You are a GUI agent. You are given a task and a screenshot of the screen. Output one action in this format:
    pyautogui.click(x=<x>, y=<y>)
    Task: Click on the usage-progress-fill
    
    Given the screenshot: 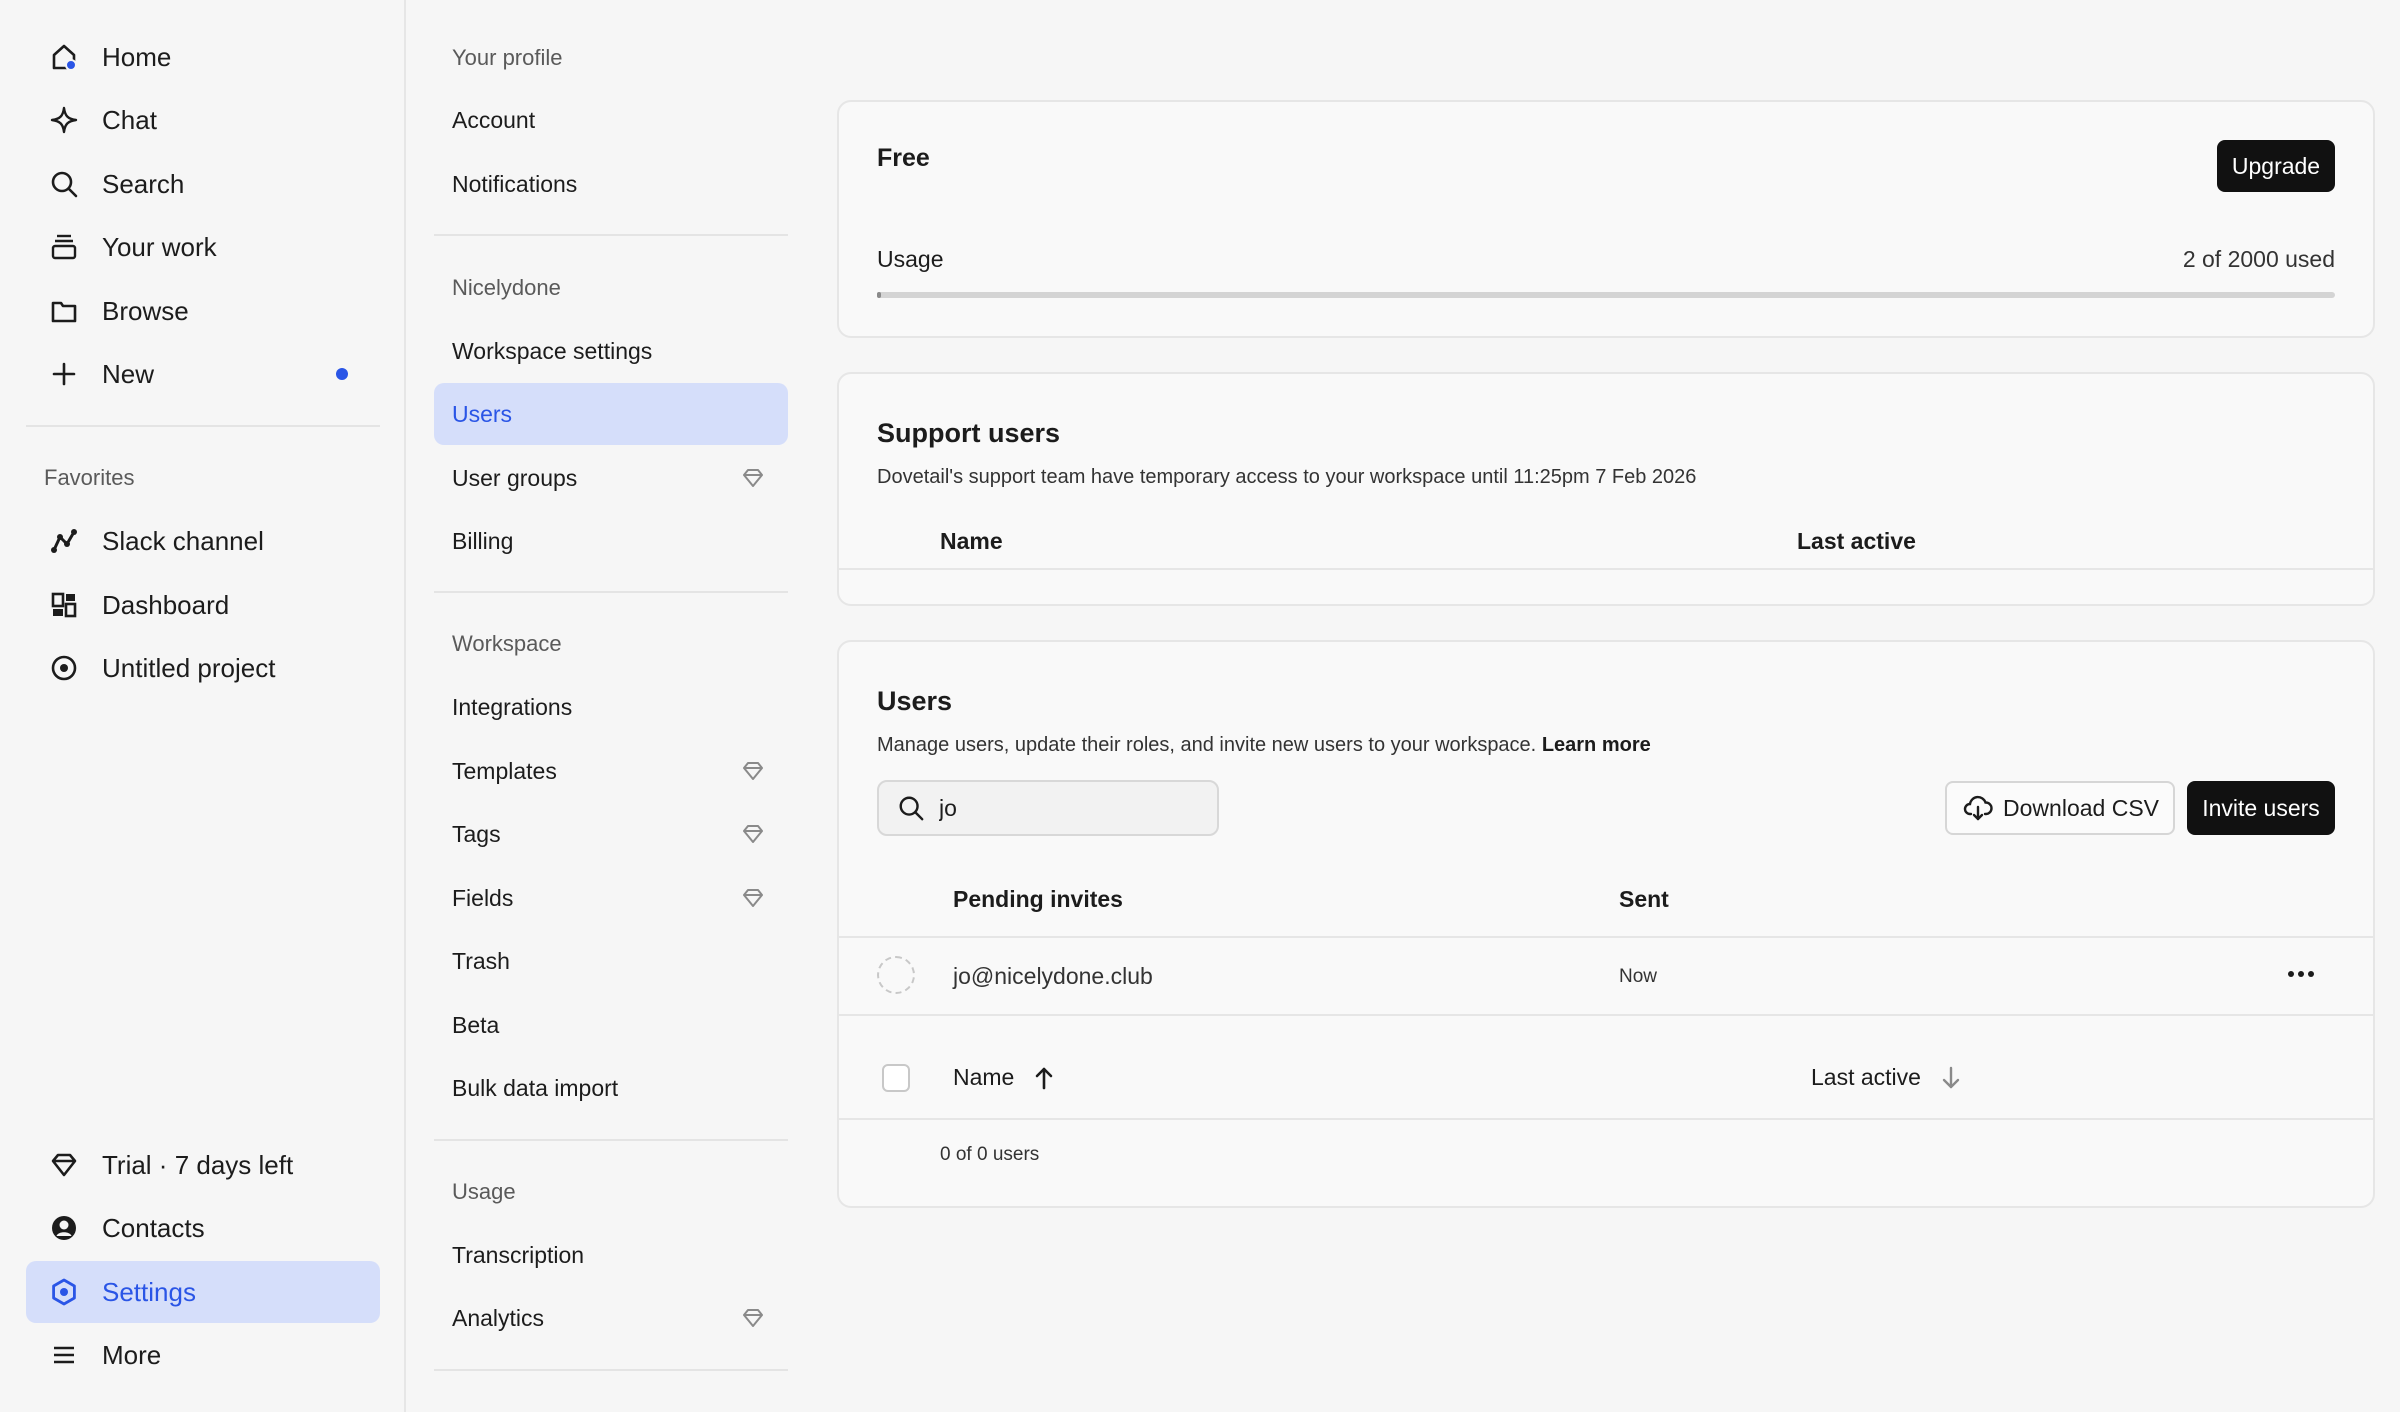 What is the action you would take?
    pyautogui.click(x=879, y=295)
    